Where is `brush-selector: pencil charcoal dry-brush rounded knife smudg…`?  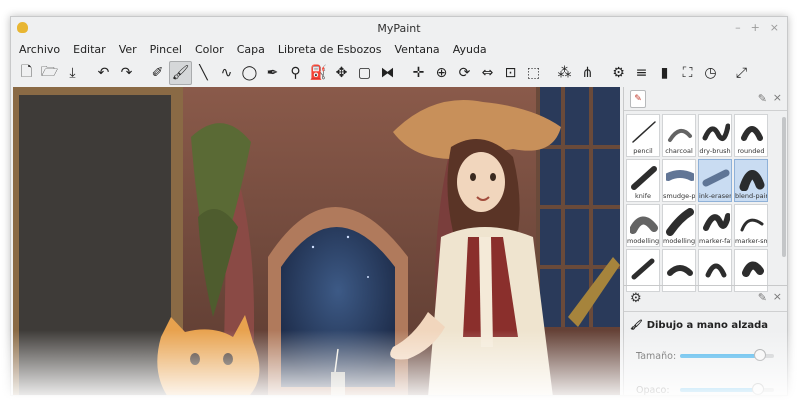 brush-selector: pencil charcoal dry-brush rounded knife smudg… is located at coordinates (701, 203).